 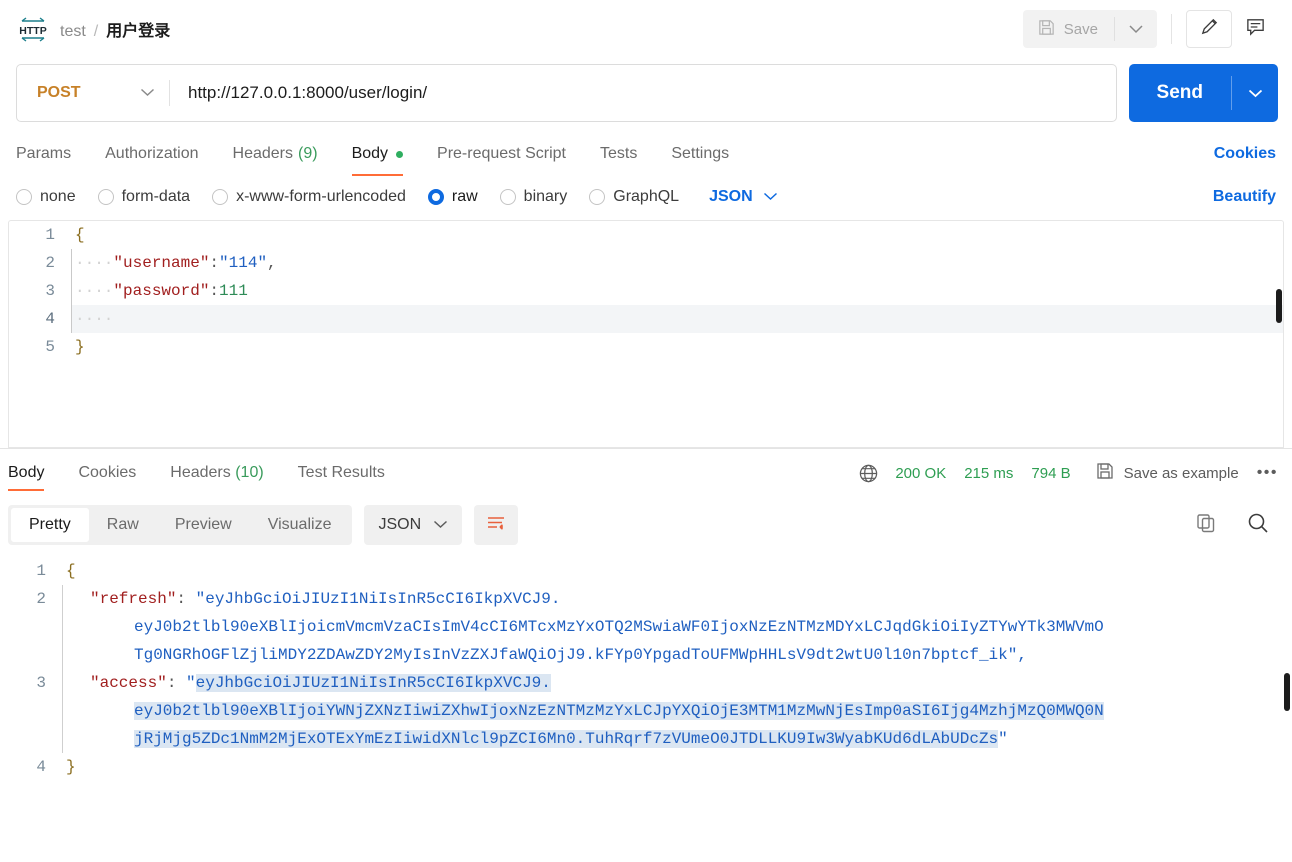 What do you see at coordinates (262, 153) in the screenshot?
I see `tab-headers-label: Headers` at bounding box center [262, 153].